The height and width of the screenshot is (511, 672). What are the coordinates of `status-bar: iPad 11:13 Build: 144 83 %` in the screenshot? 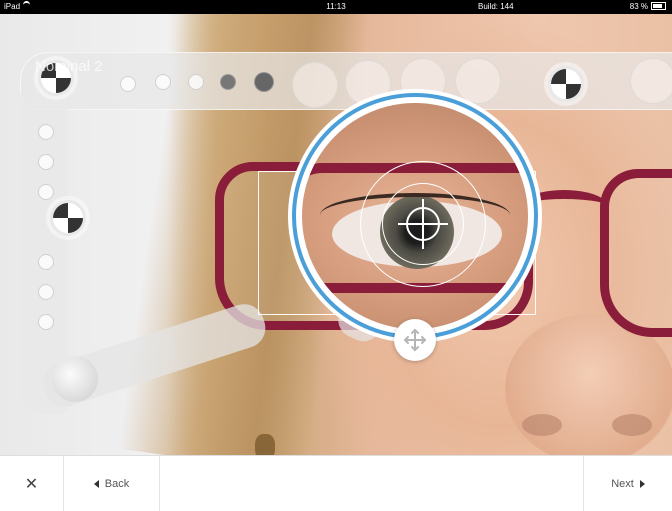 It's located at (336, 7).